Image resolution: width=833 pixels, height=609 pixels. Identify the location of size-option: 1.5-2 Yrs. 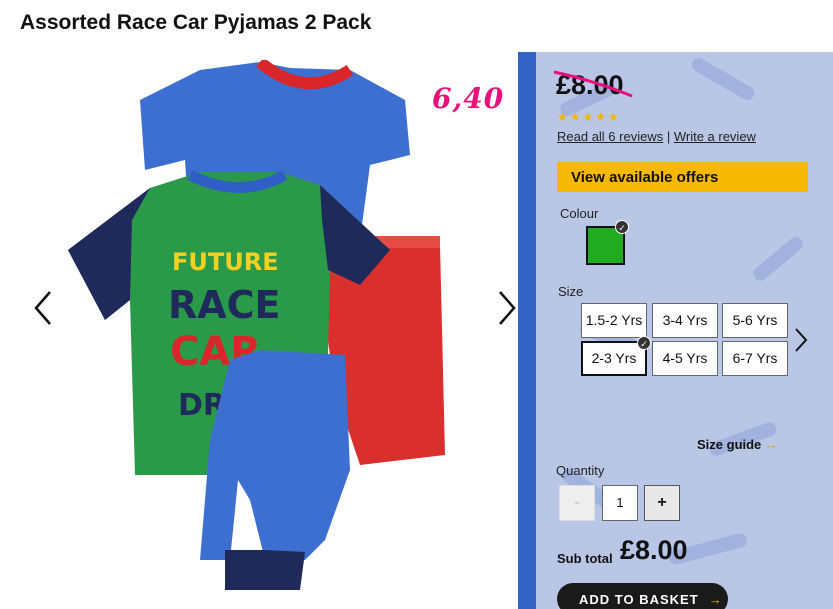
(614, 320).